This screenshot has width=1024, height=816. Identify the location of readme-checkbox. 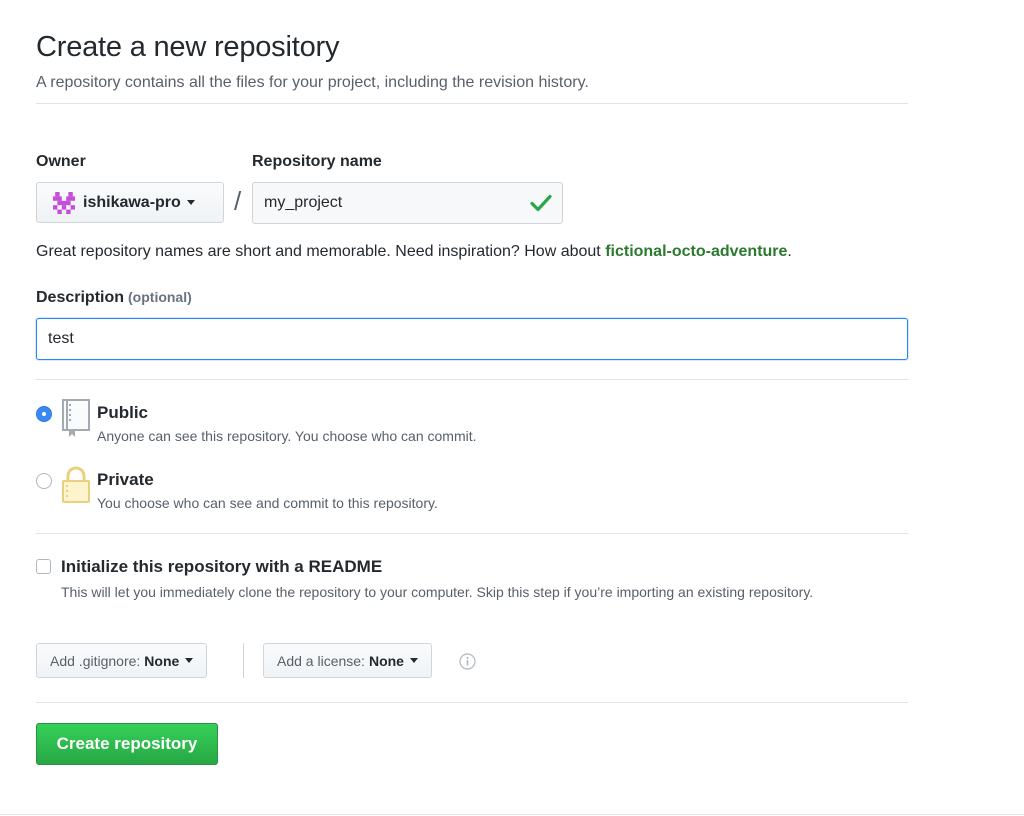
(43, 566).